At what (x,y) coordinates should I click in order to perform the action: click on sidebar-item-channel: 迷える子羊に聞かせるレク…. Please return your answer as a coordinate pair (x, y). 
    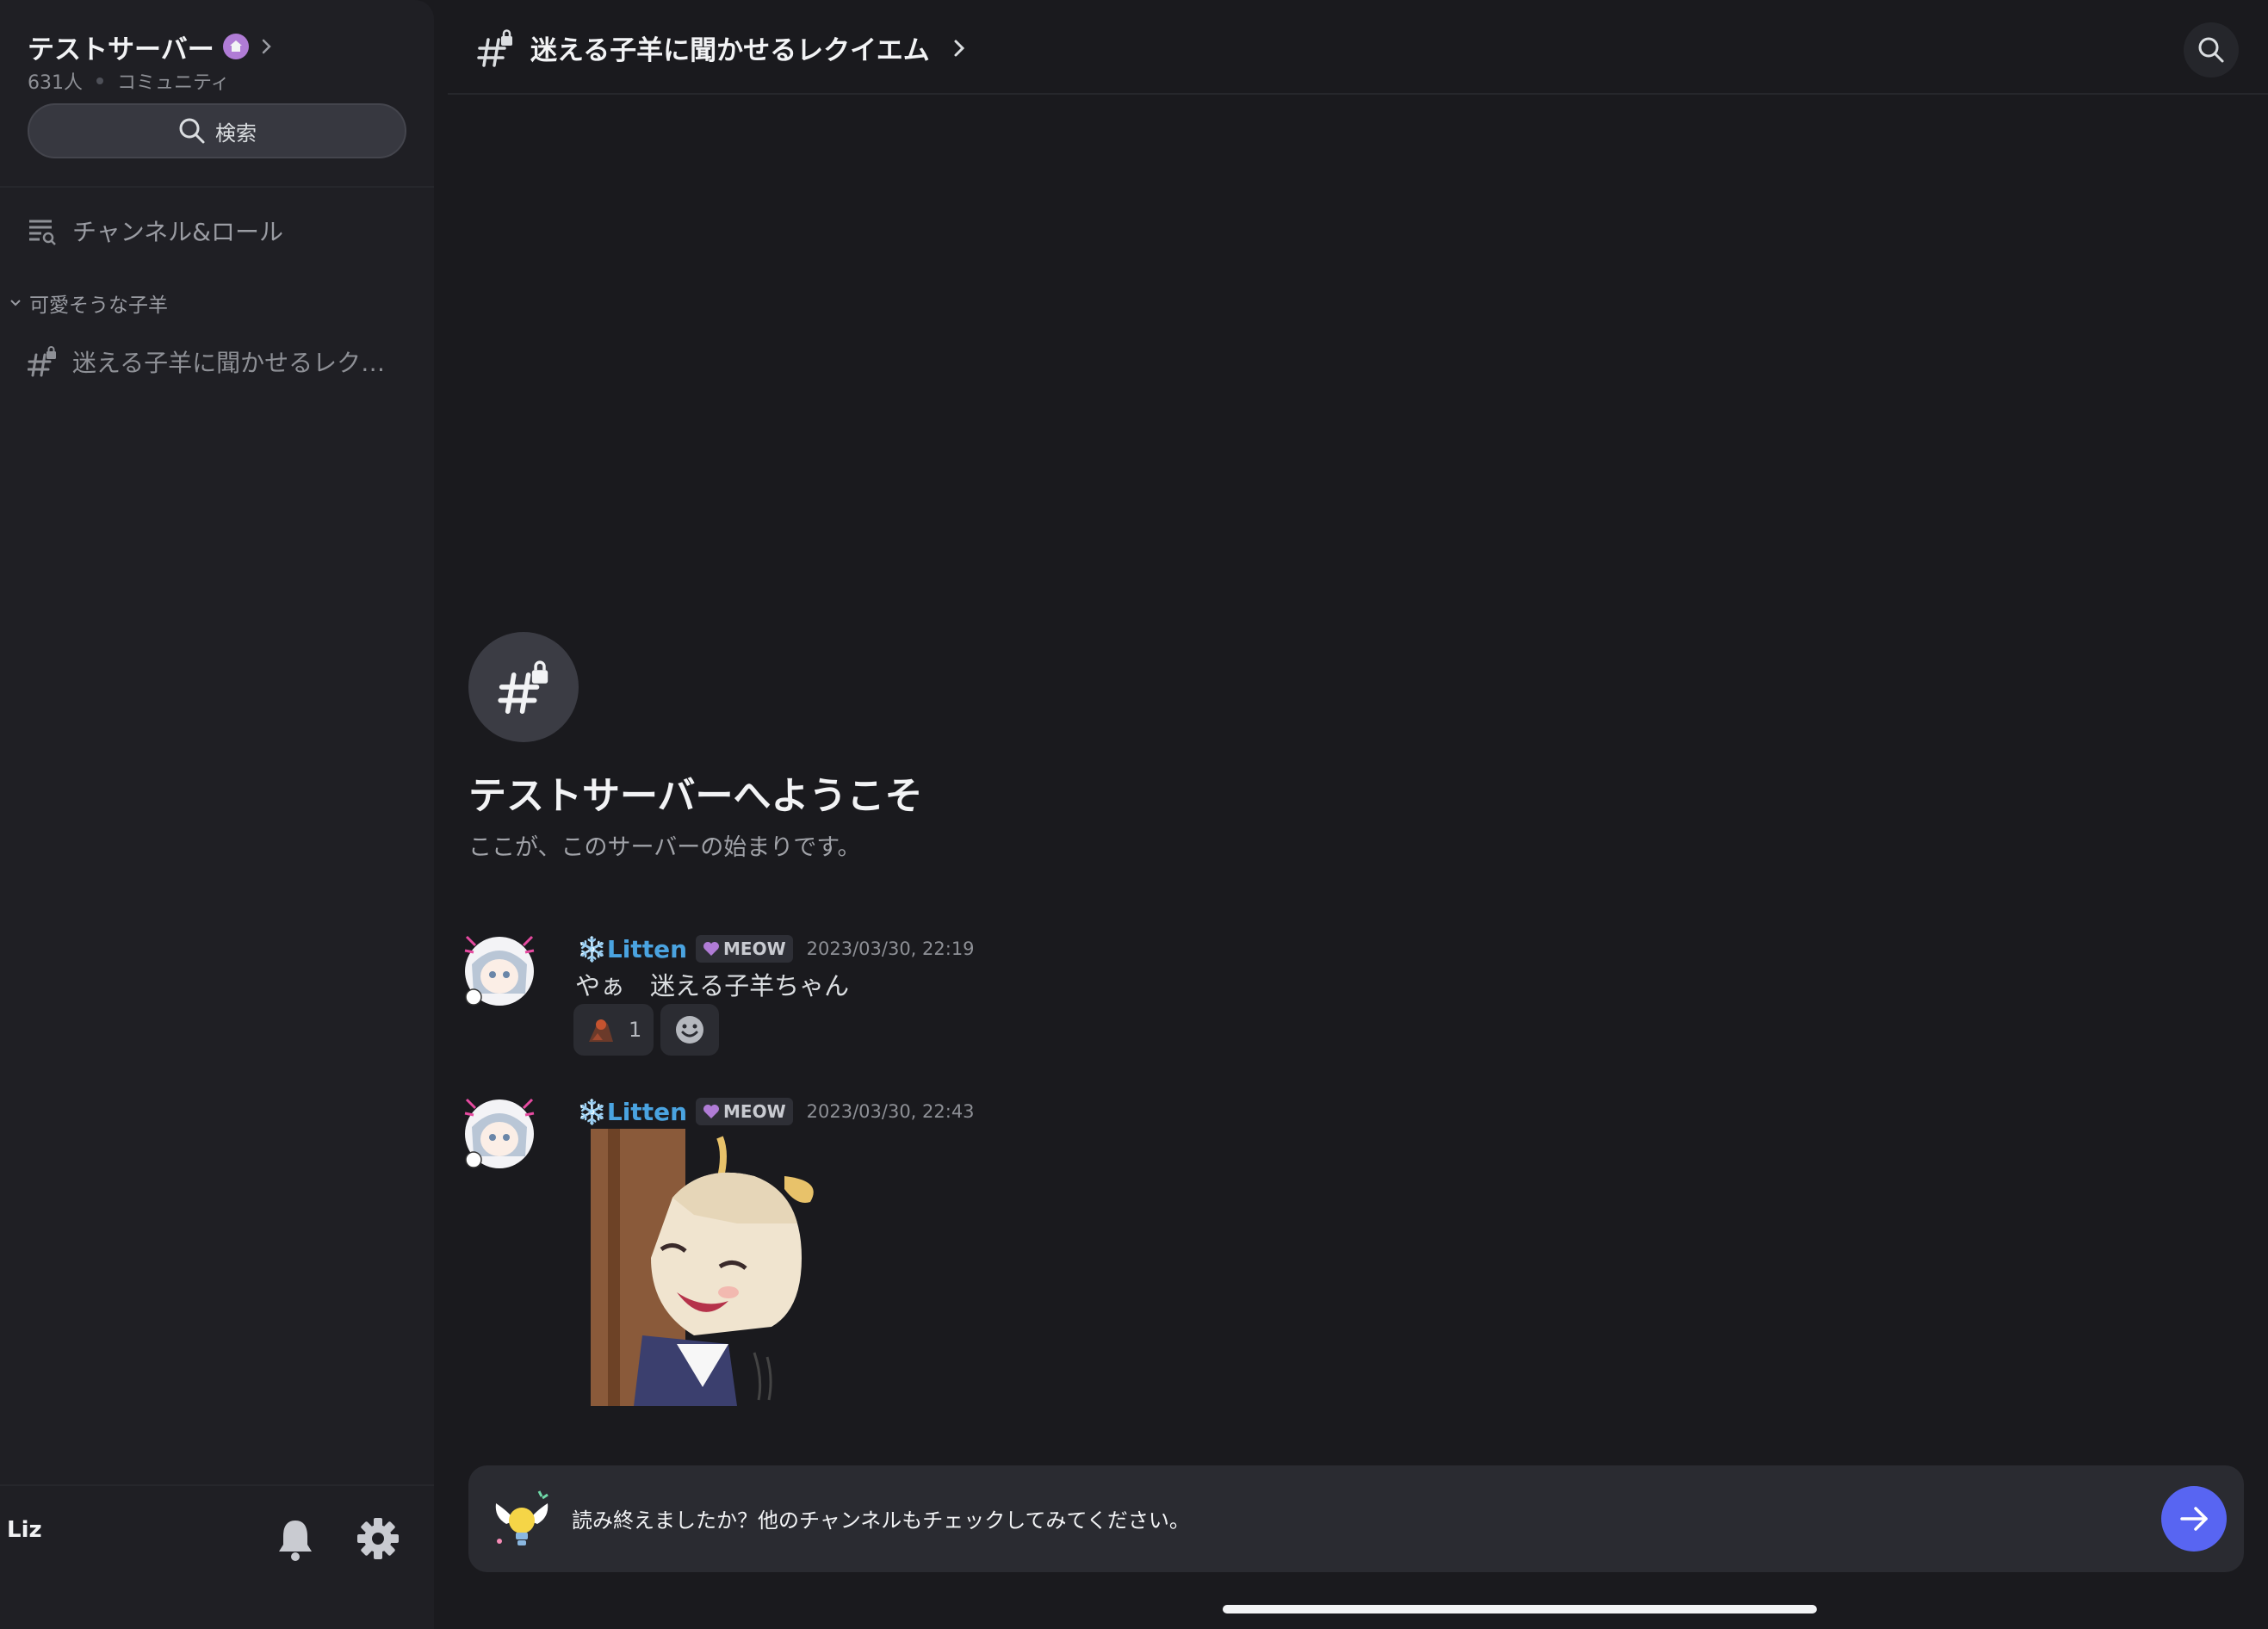
    Looking at the image, I should click on (217, 362).